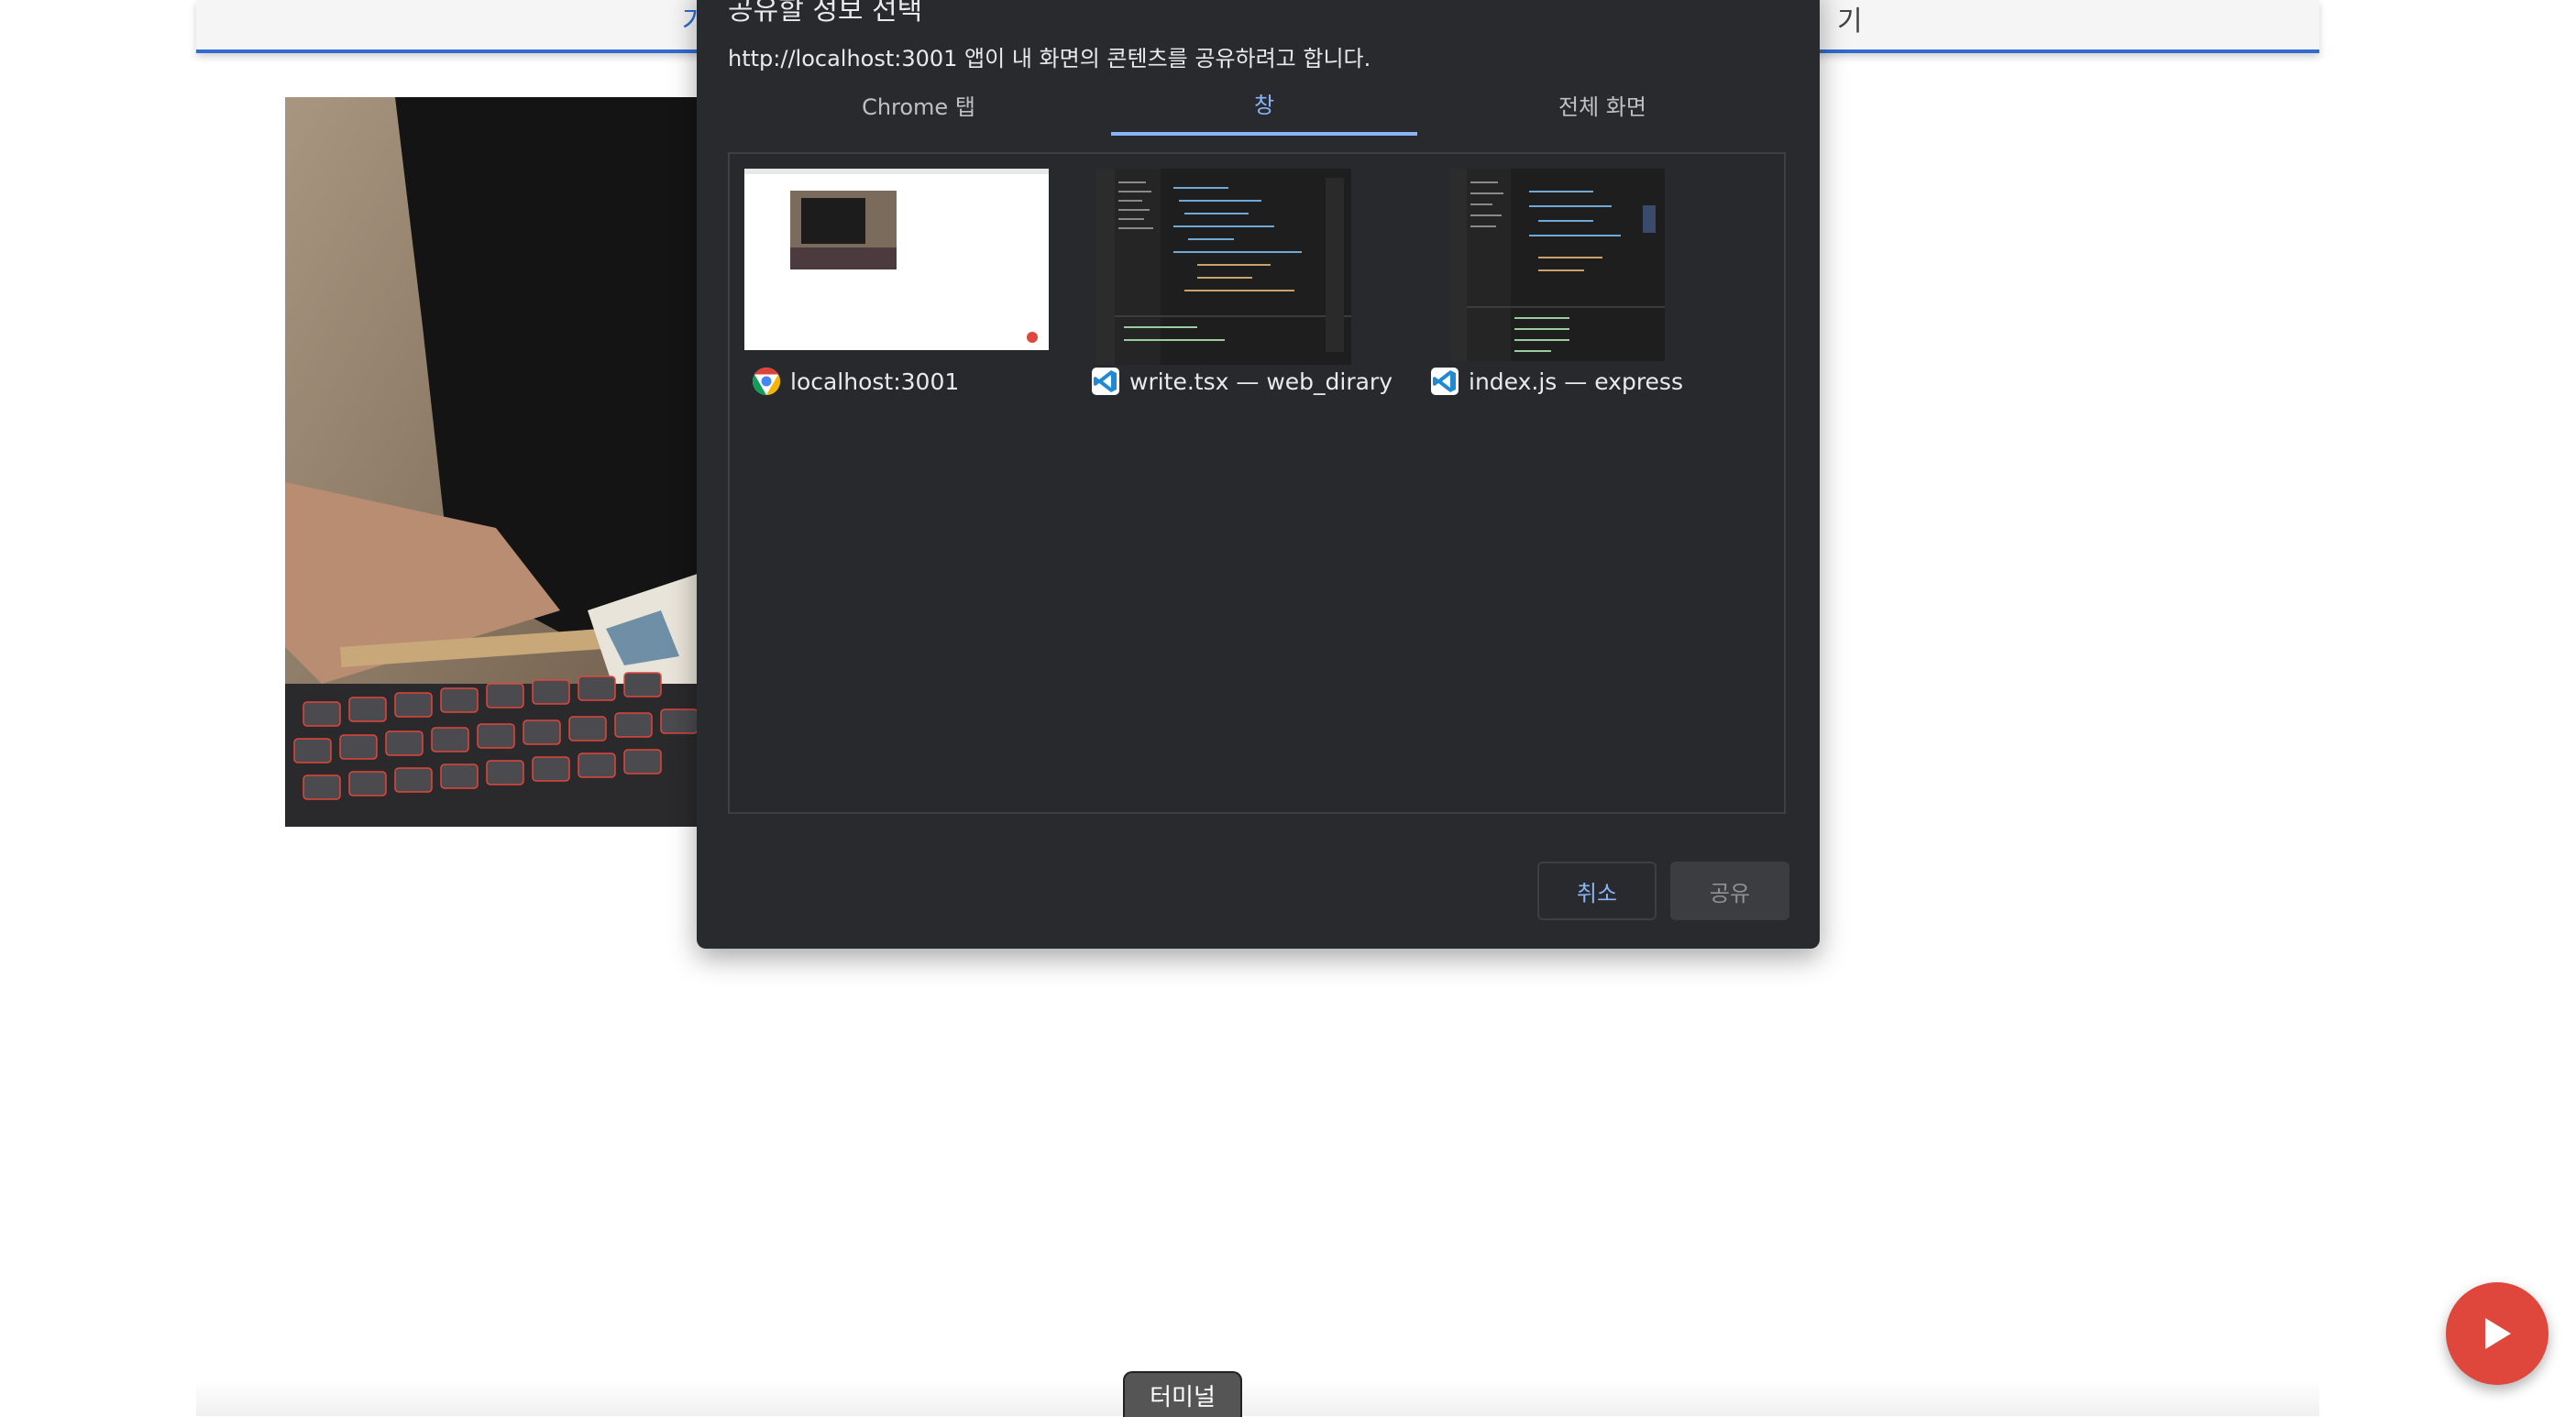 This screenshot has height=1417, width=2576. I want to click on terminal-tab: 터미널, so click(1182, 1394).